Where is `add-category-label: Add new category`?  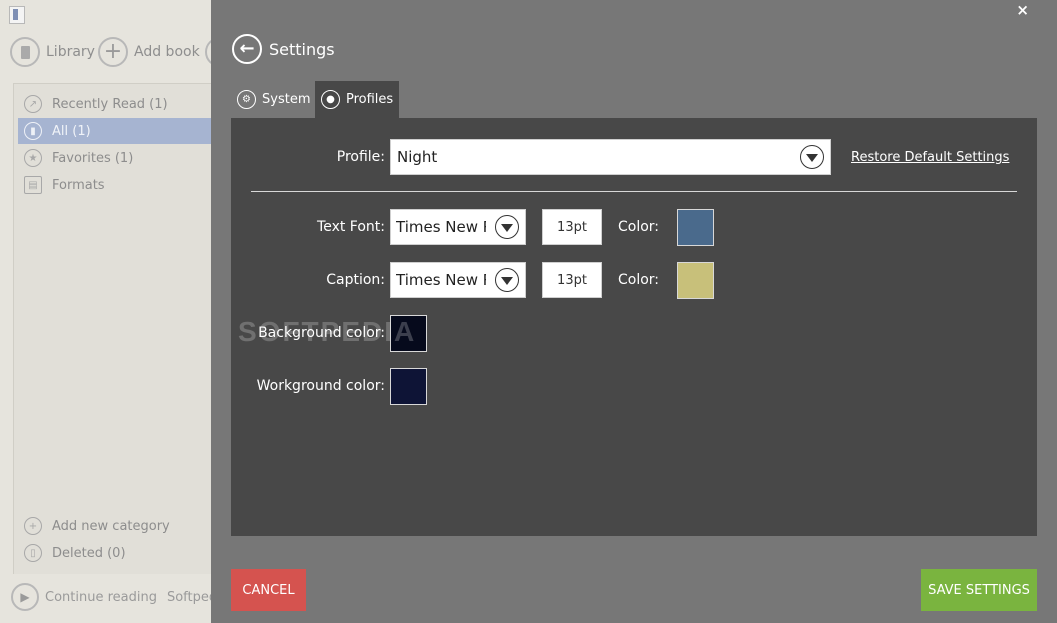 add-category-label: Add new category is located at coordinates (111, 526).